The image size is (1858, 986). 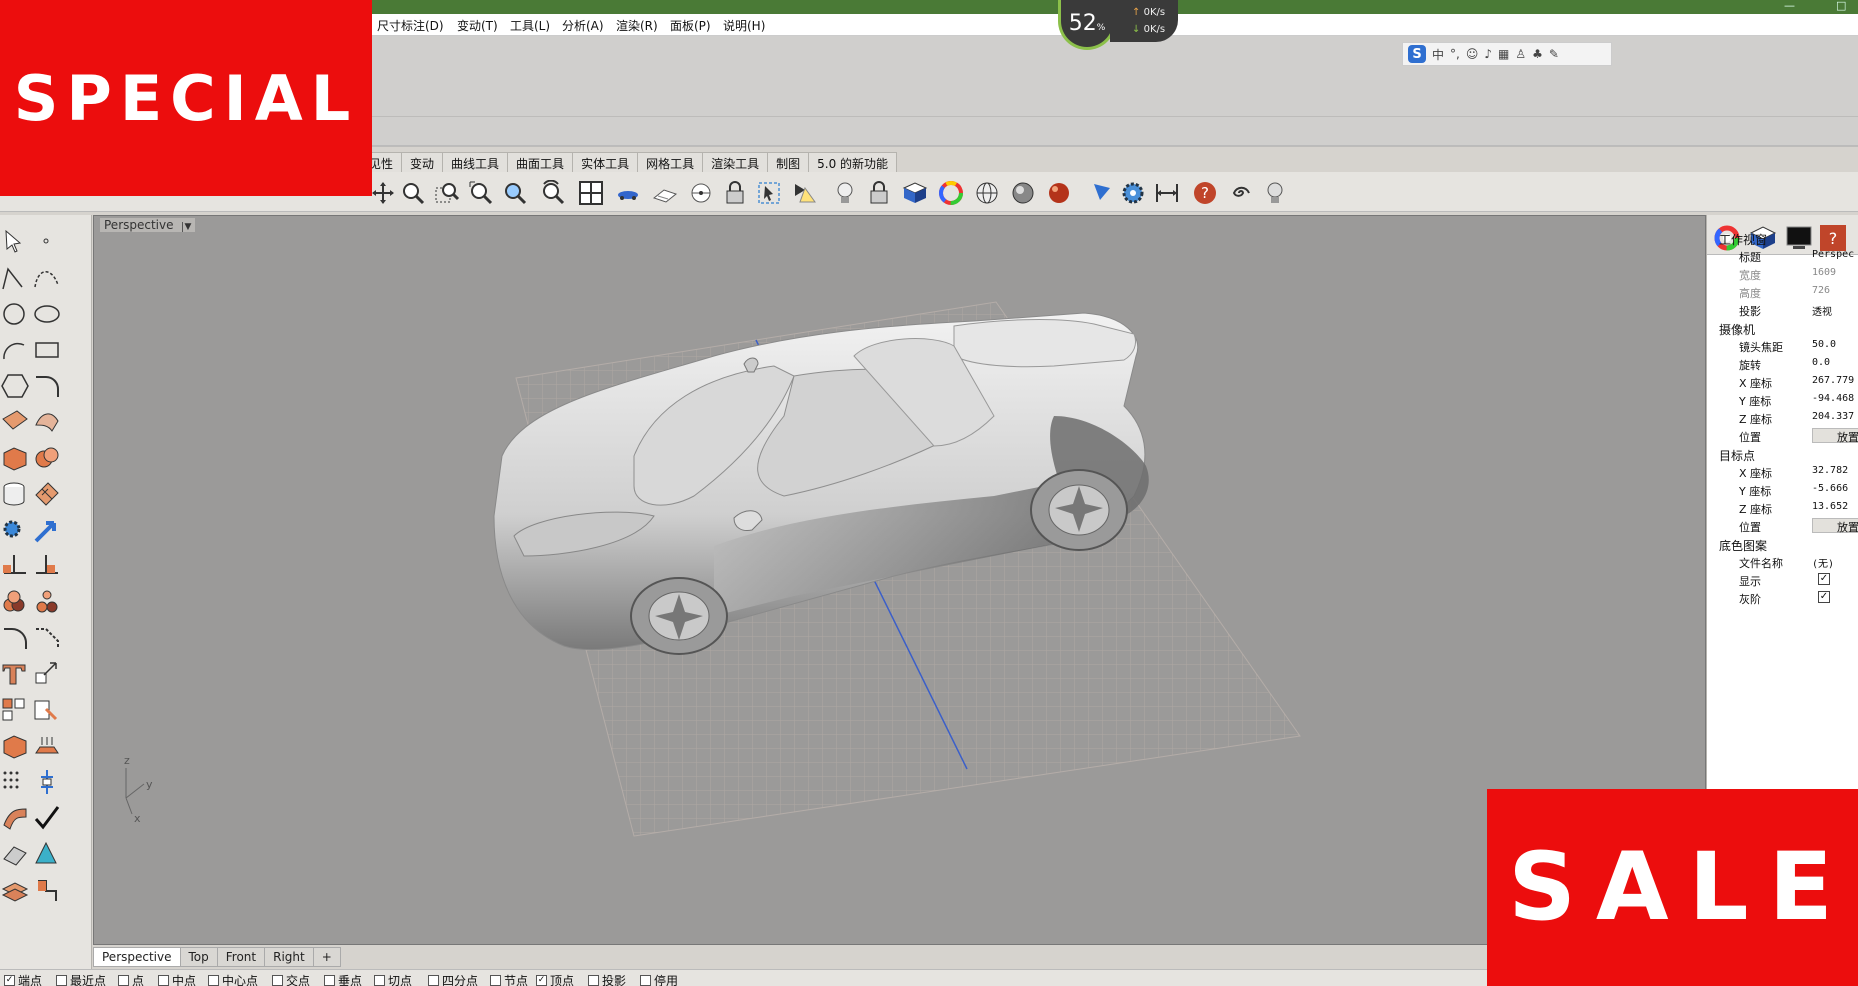 I want to click on place-target-button: 放置, so click(x=1835, y=526).